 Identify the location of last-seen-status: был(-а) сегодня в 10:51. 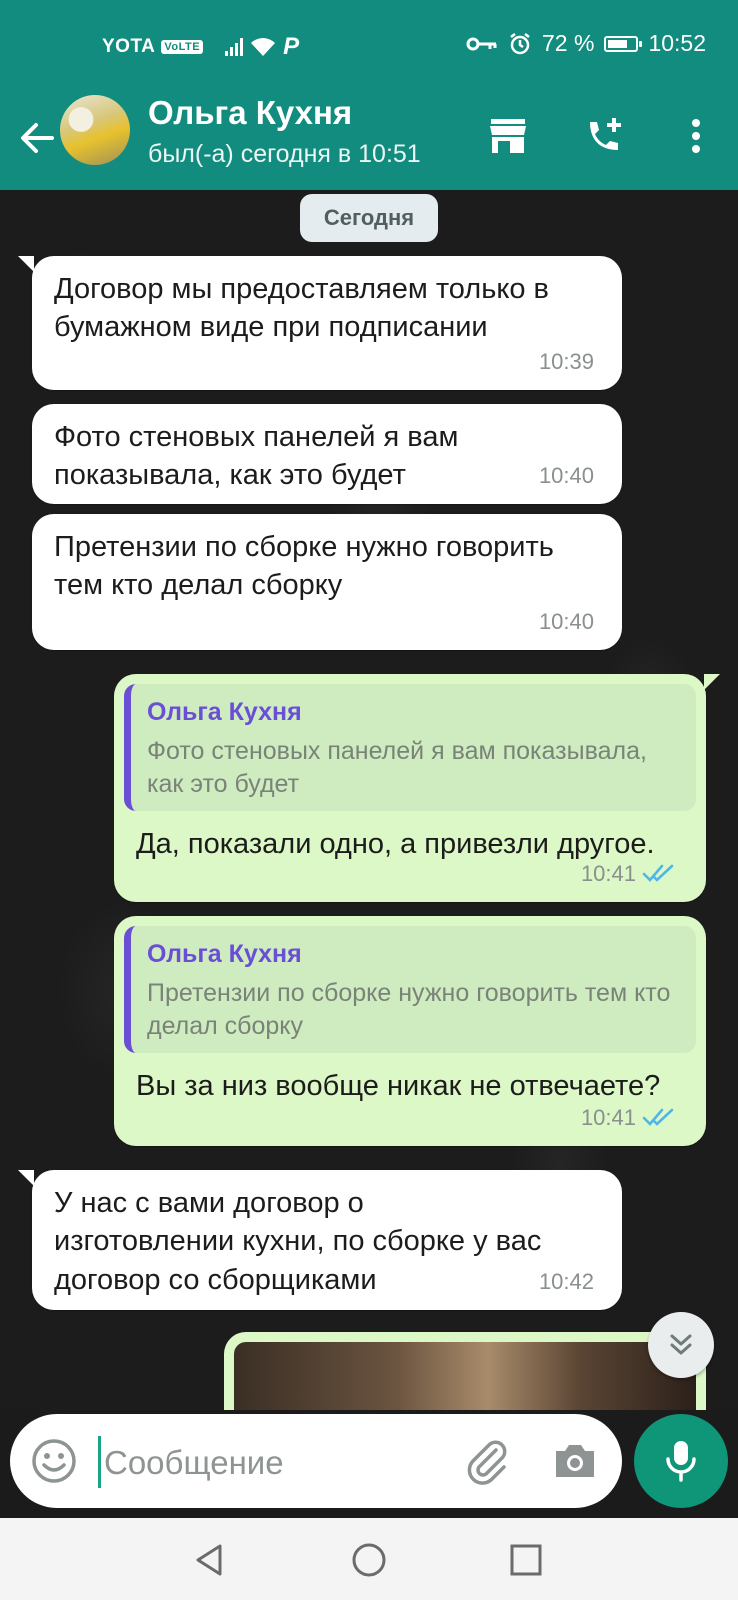
(284, 154).